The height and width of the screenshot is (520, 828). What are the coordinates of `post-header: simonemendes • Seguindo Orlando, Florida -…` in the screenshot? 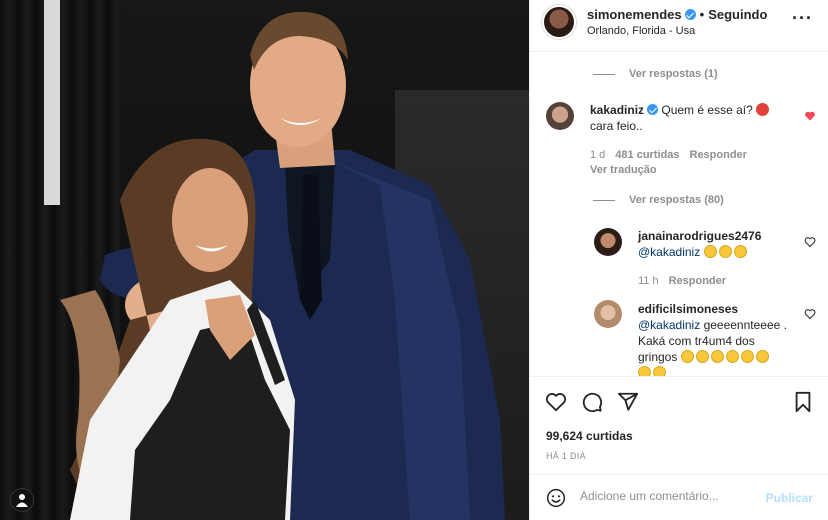 It's located at (679, 26).